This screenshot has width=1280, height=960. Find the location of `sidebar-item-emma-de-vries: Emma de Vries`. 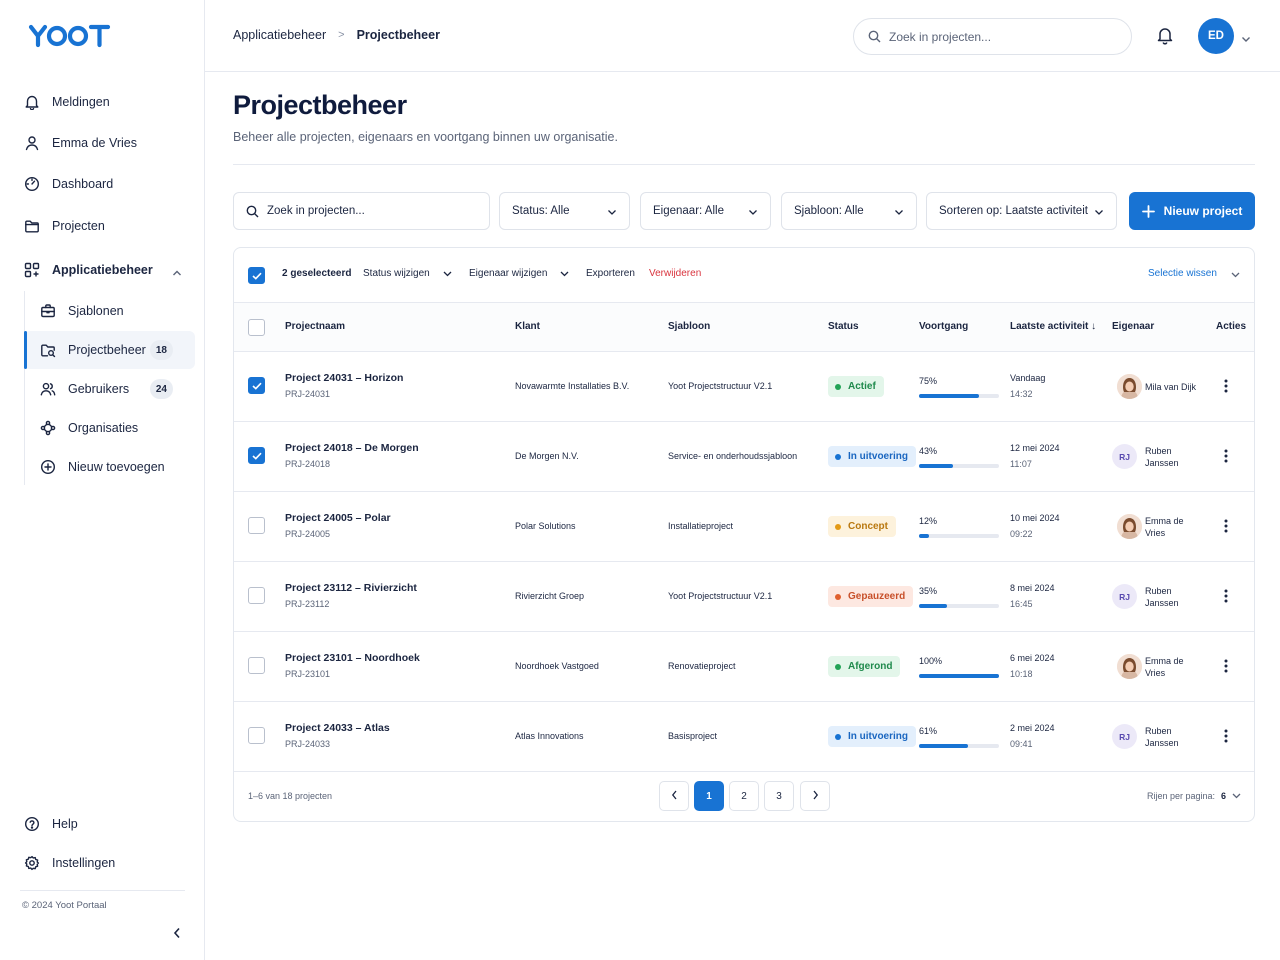

sidebar-item-emma-de-vries: Emma de Vries is located at coordinates (79, 143).